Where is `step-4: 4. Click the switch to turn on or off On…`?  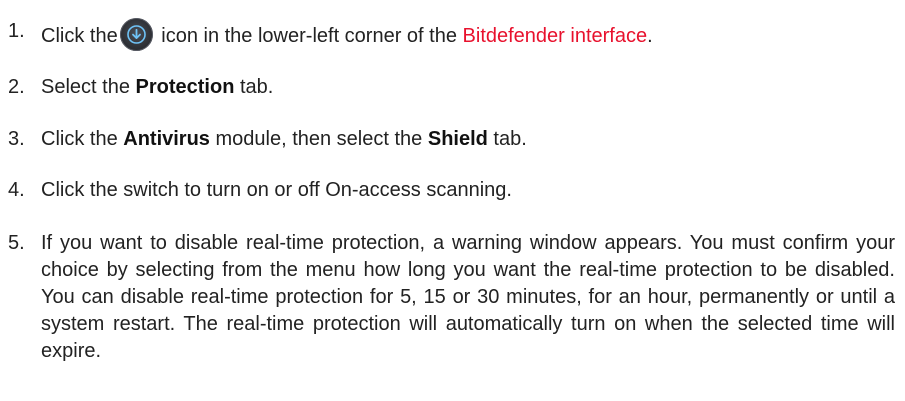
step-4: 4. Click the switch to turn on or off On… is located at coordinates (451, 190).